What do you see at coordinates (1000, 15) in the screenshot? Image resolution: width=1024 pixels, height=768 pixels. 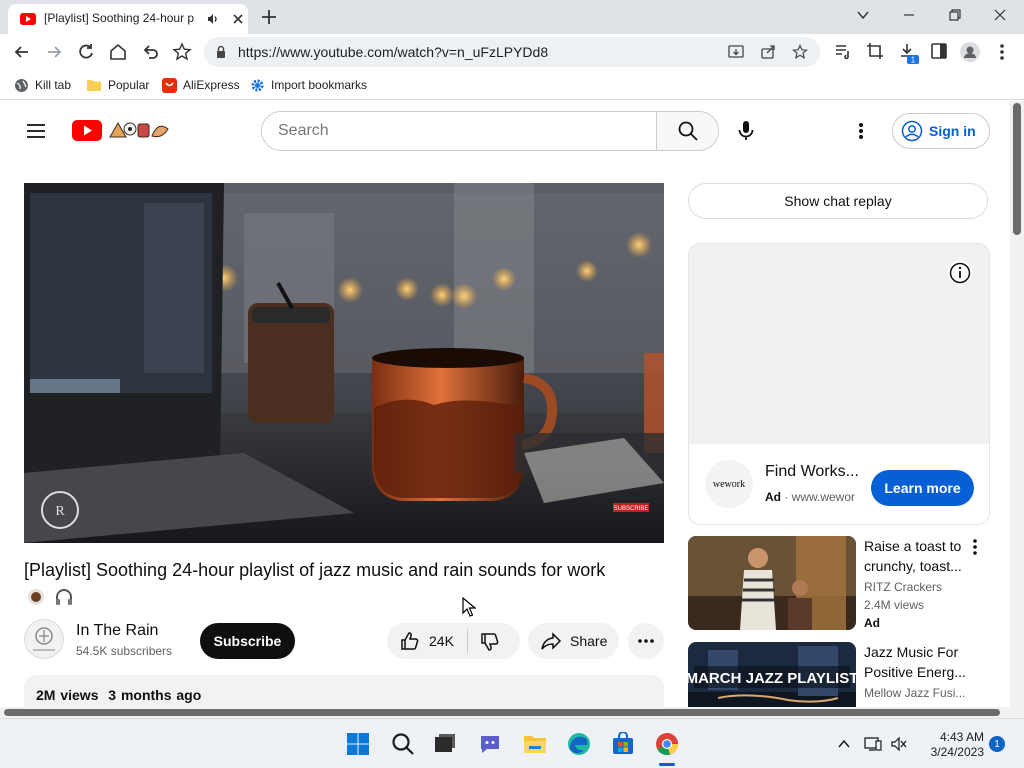 I see `window-close-icon` at bounding box center [1000, 15].